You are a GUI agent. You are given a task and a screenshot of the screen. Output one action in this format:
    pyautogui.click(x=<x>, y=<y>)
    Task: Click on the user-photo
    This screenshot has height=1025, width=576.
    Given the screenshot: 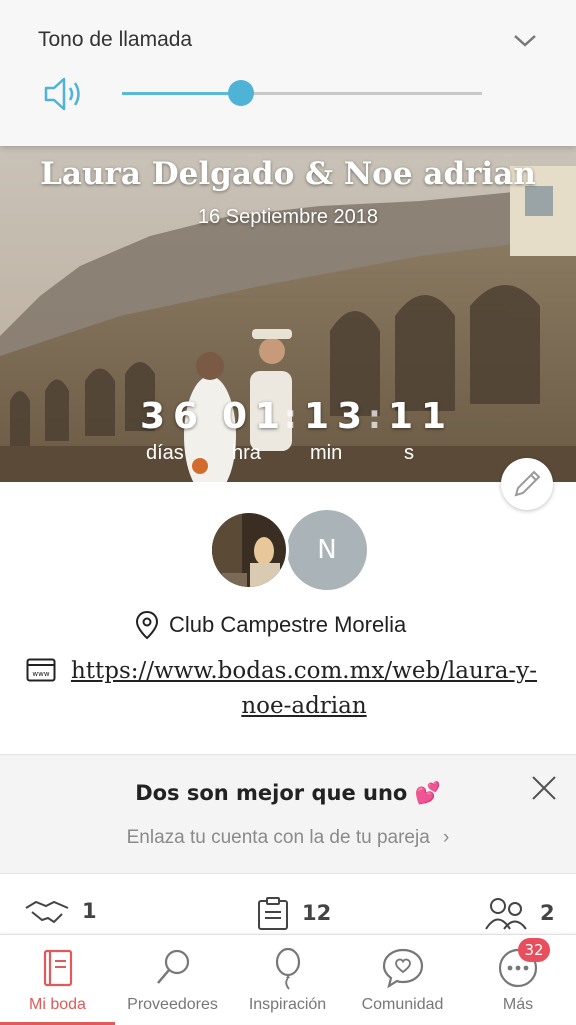 What is the action you would take?
    pyautogui.click(x=249, y=550)
    